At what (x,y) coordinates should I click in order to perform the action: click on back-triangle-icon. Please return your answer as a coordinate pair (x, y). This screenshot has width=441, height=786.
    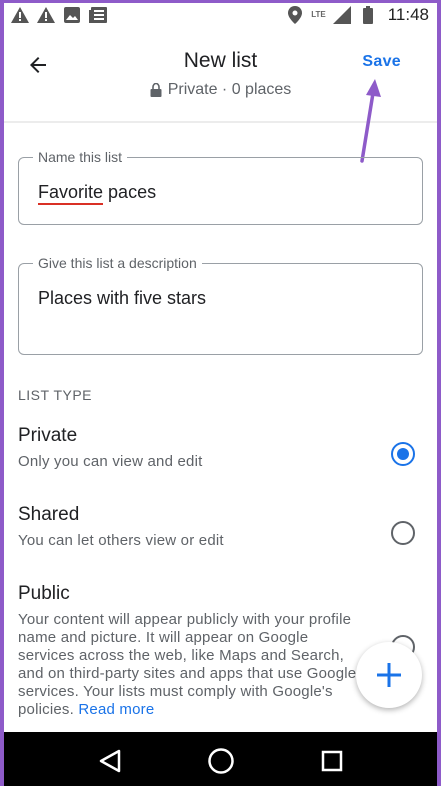
    Looking at the image, I should click on (109, 760).